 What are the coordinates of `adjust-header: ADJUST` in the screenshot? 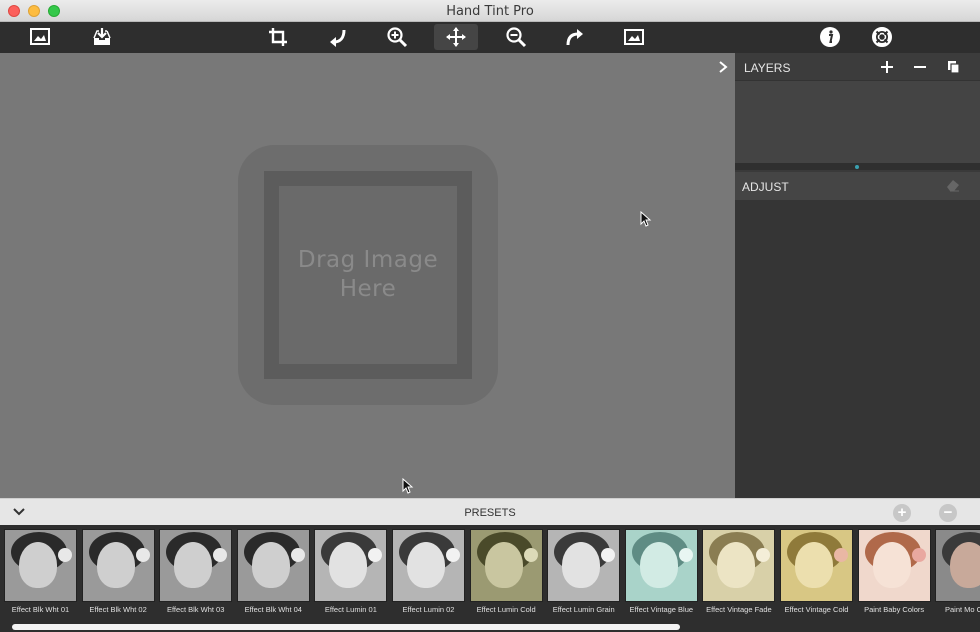 It's located at (857, 186).